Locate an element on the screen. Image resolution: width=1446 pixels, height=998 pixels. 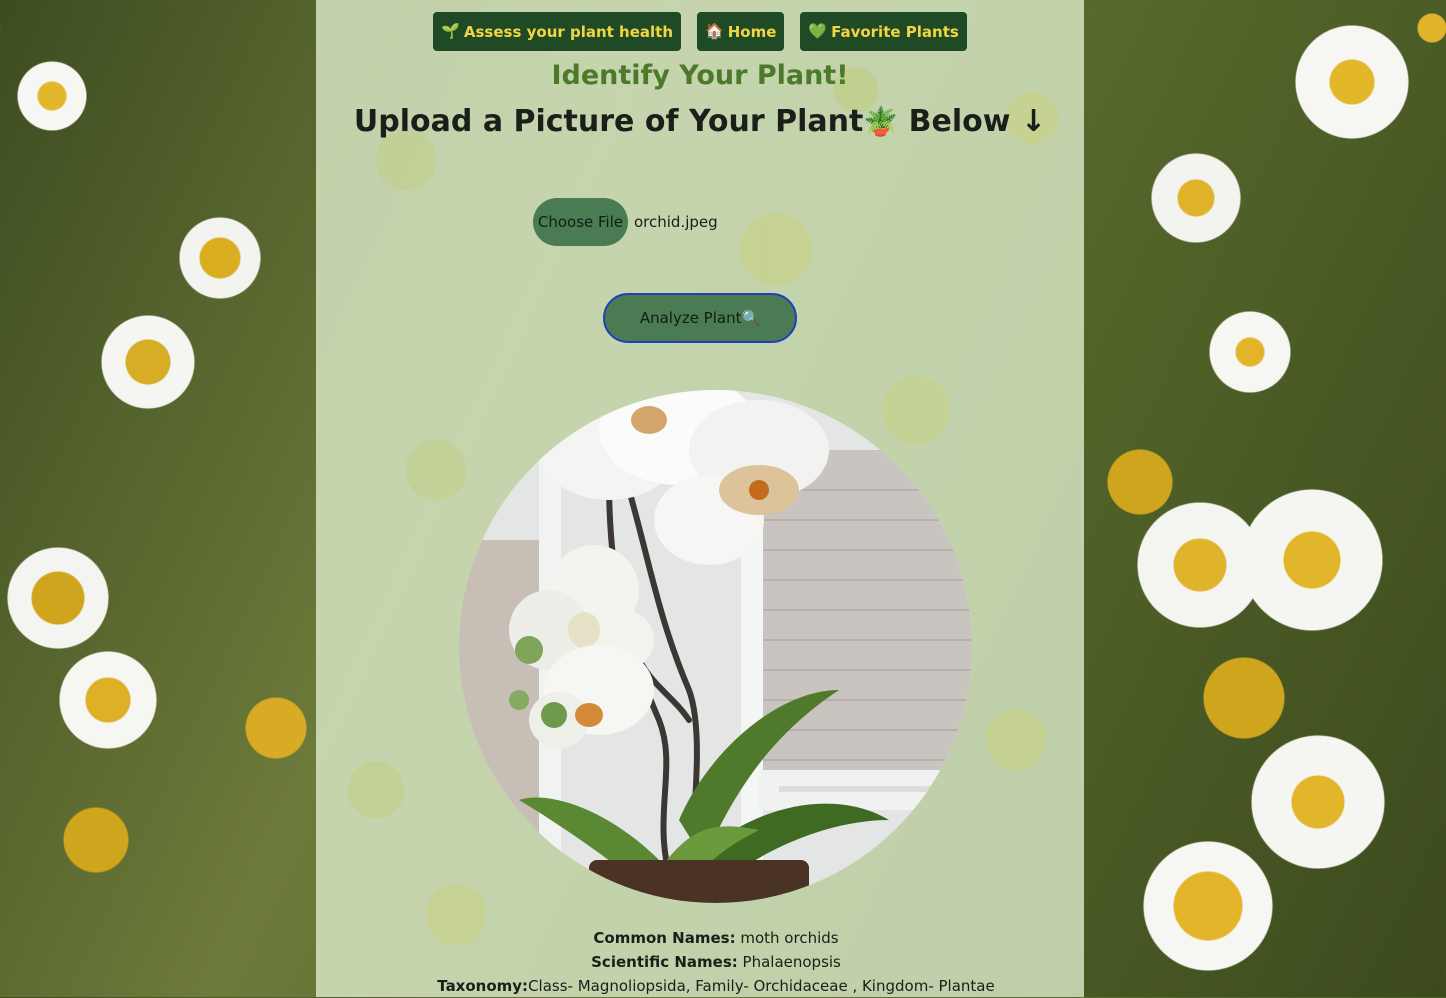
common-names-label: Common Names: is located at coordinates (664, 938).